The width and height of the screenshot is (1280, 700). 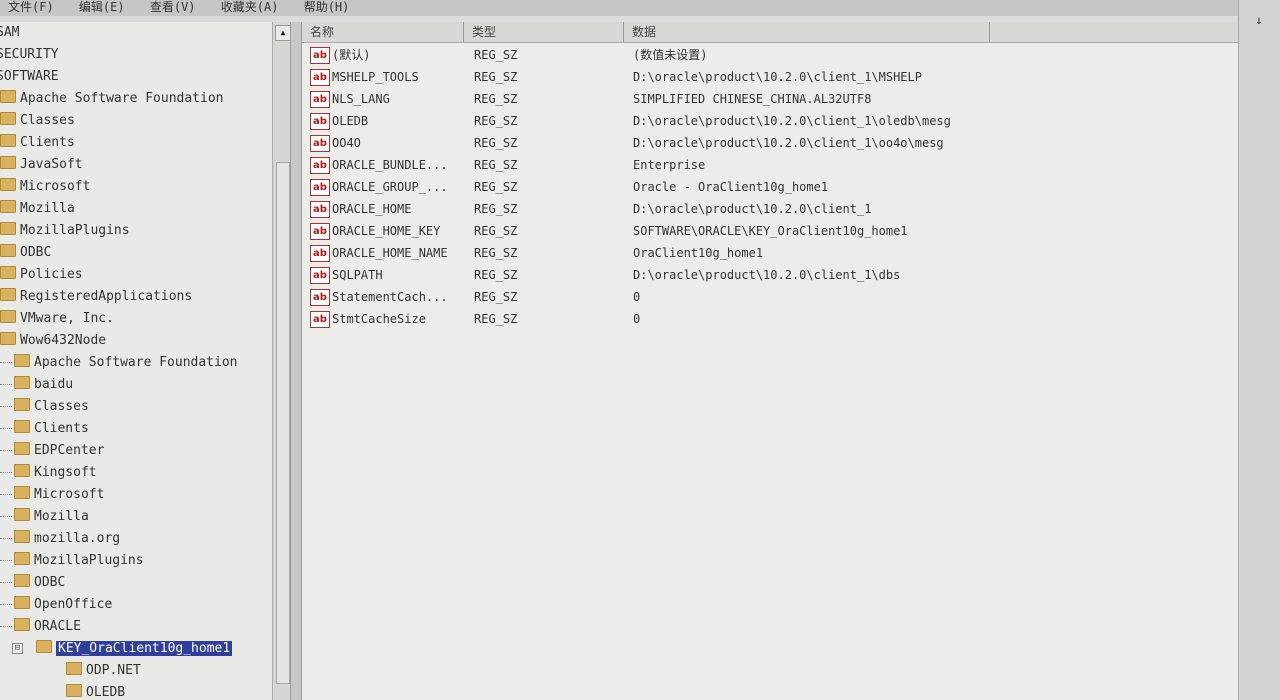 I want to click on tree-item-label: OpenOffice, so click(x=73, y=604).